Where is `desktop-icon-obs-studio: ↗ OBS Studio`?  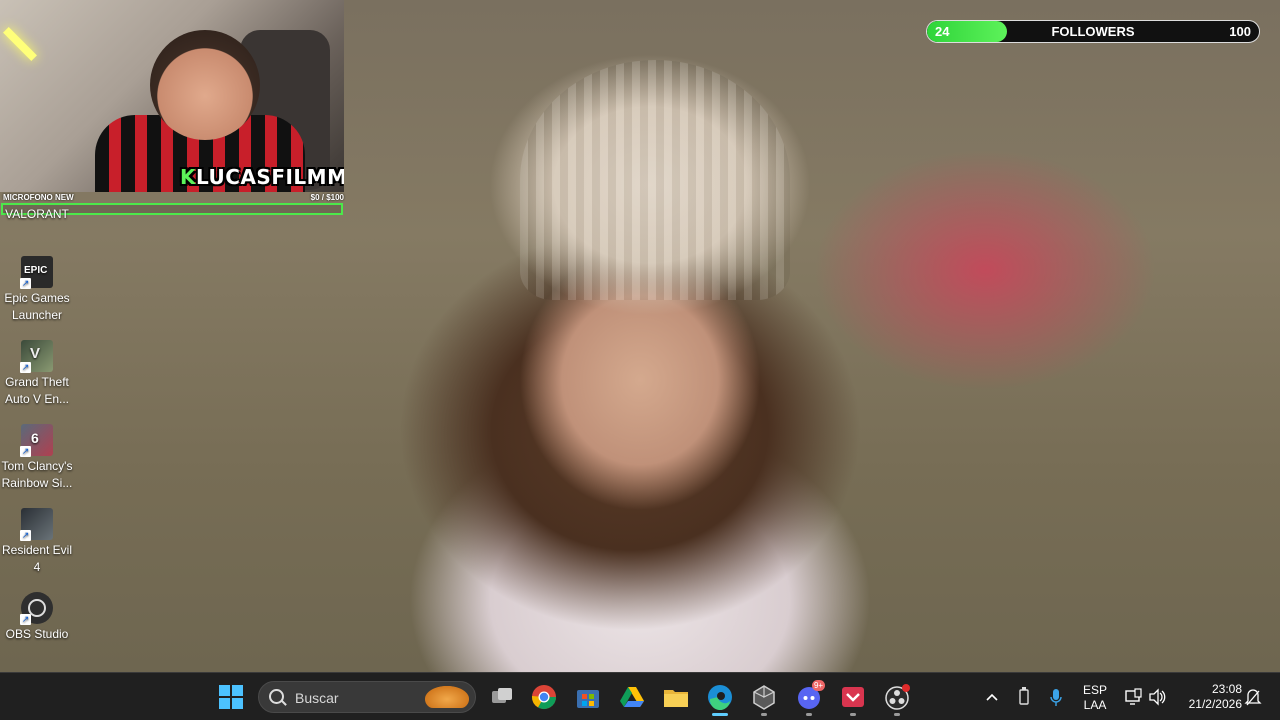 desktop-icon-obs-studio: ↗ OBS Studio is located at coordinates (37, 617).